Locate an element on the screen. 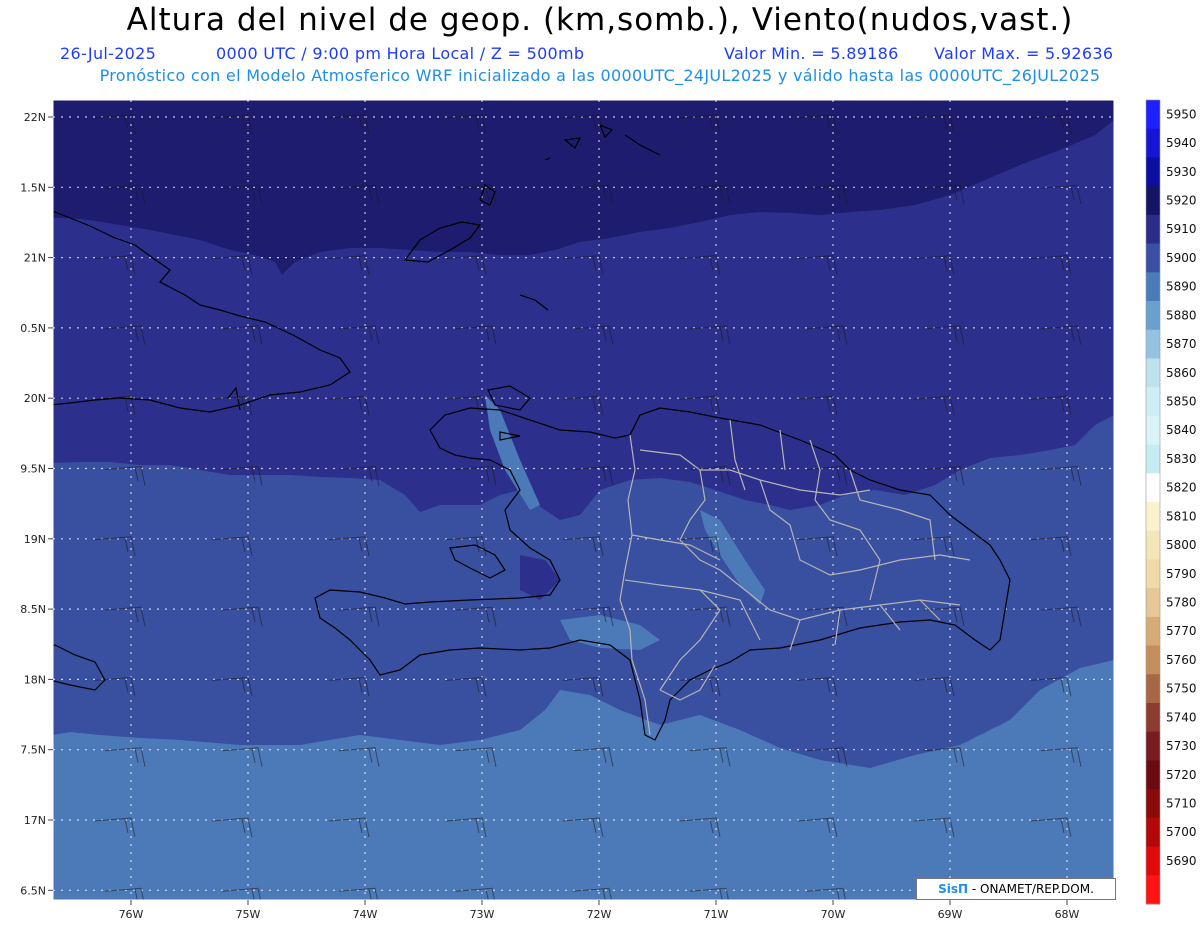 This screenshot has width=1200, height=927. lat-label: 9.5N is located at coordinates (33, 469).